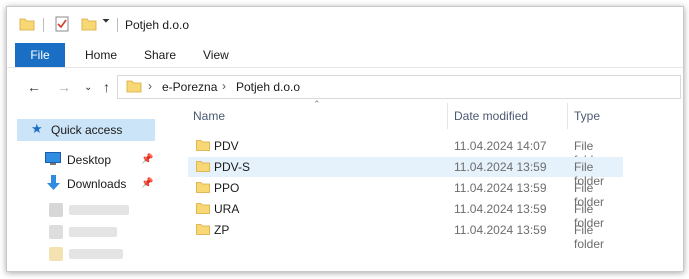  Describe the element at coordinates (189, 87) in the screenshot. I see `breadcrumb-e-porezna: e-Porezna` at that location.